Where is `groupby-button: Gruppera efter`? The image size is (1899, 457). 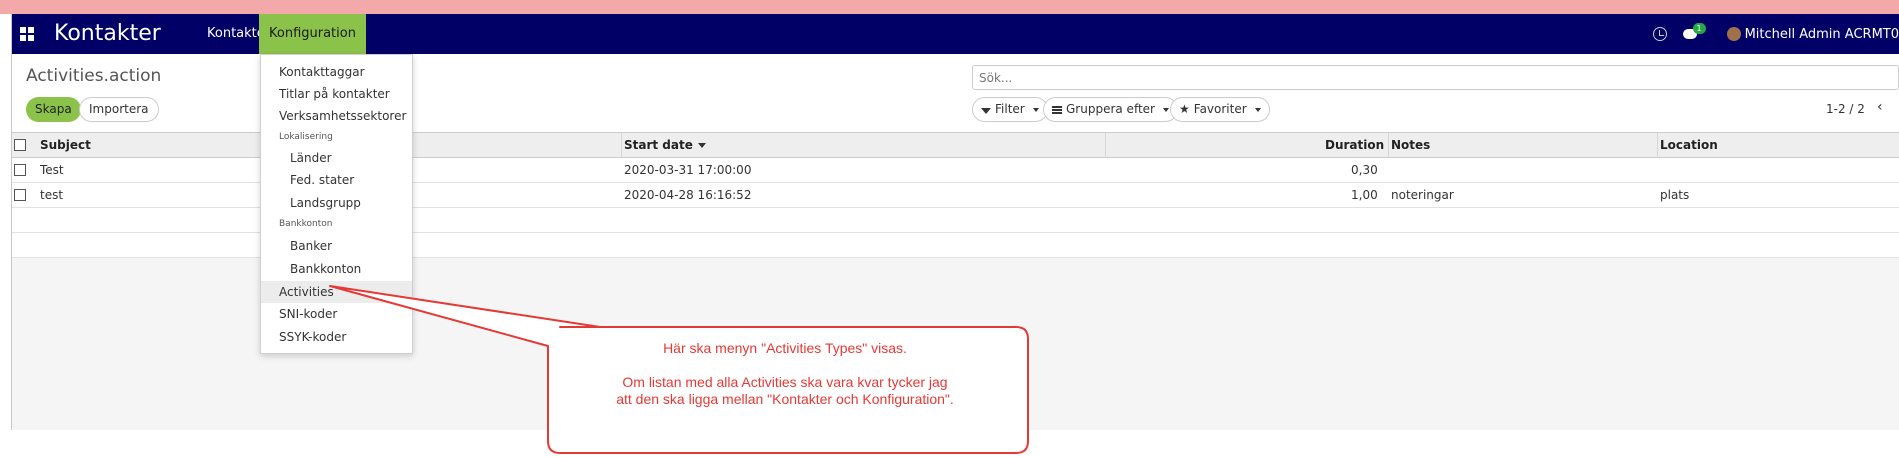 groupby-button: Gruppera efter is located at coordinates (1110, 109).